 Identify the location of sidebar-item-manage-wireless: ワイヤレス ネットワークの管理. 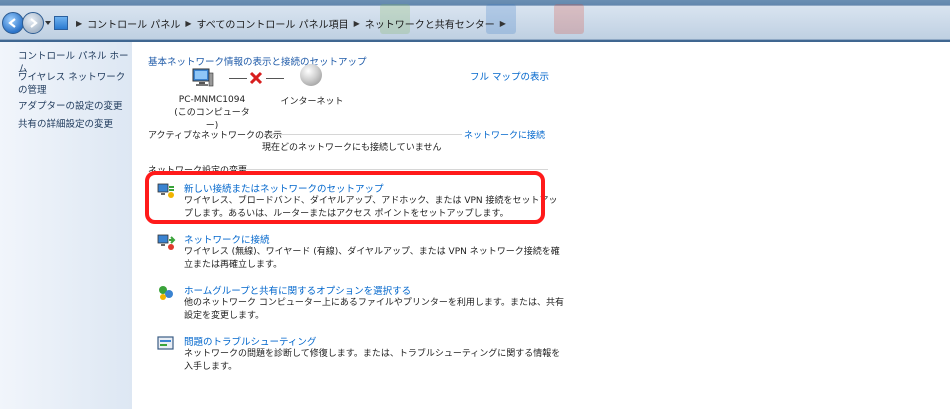
(74, 84).